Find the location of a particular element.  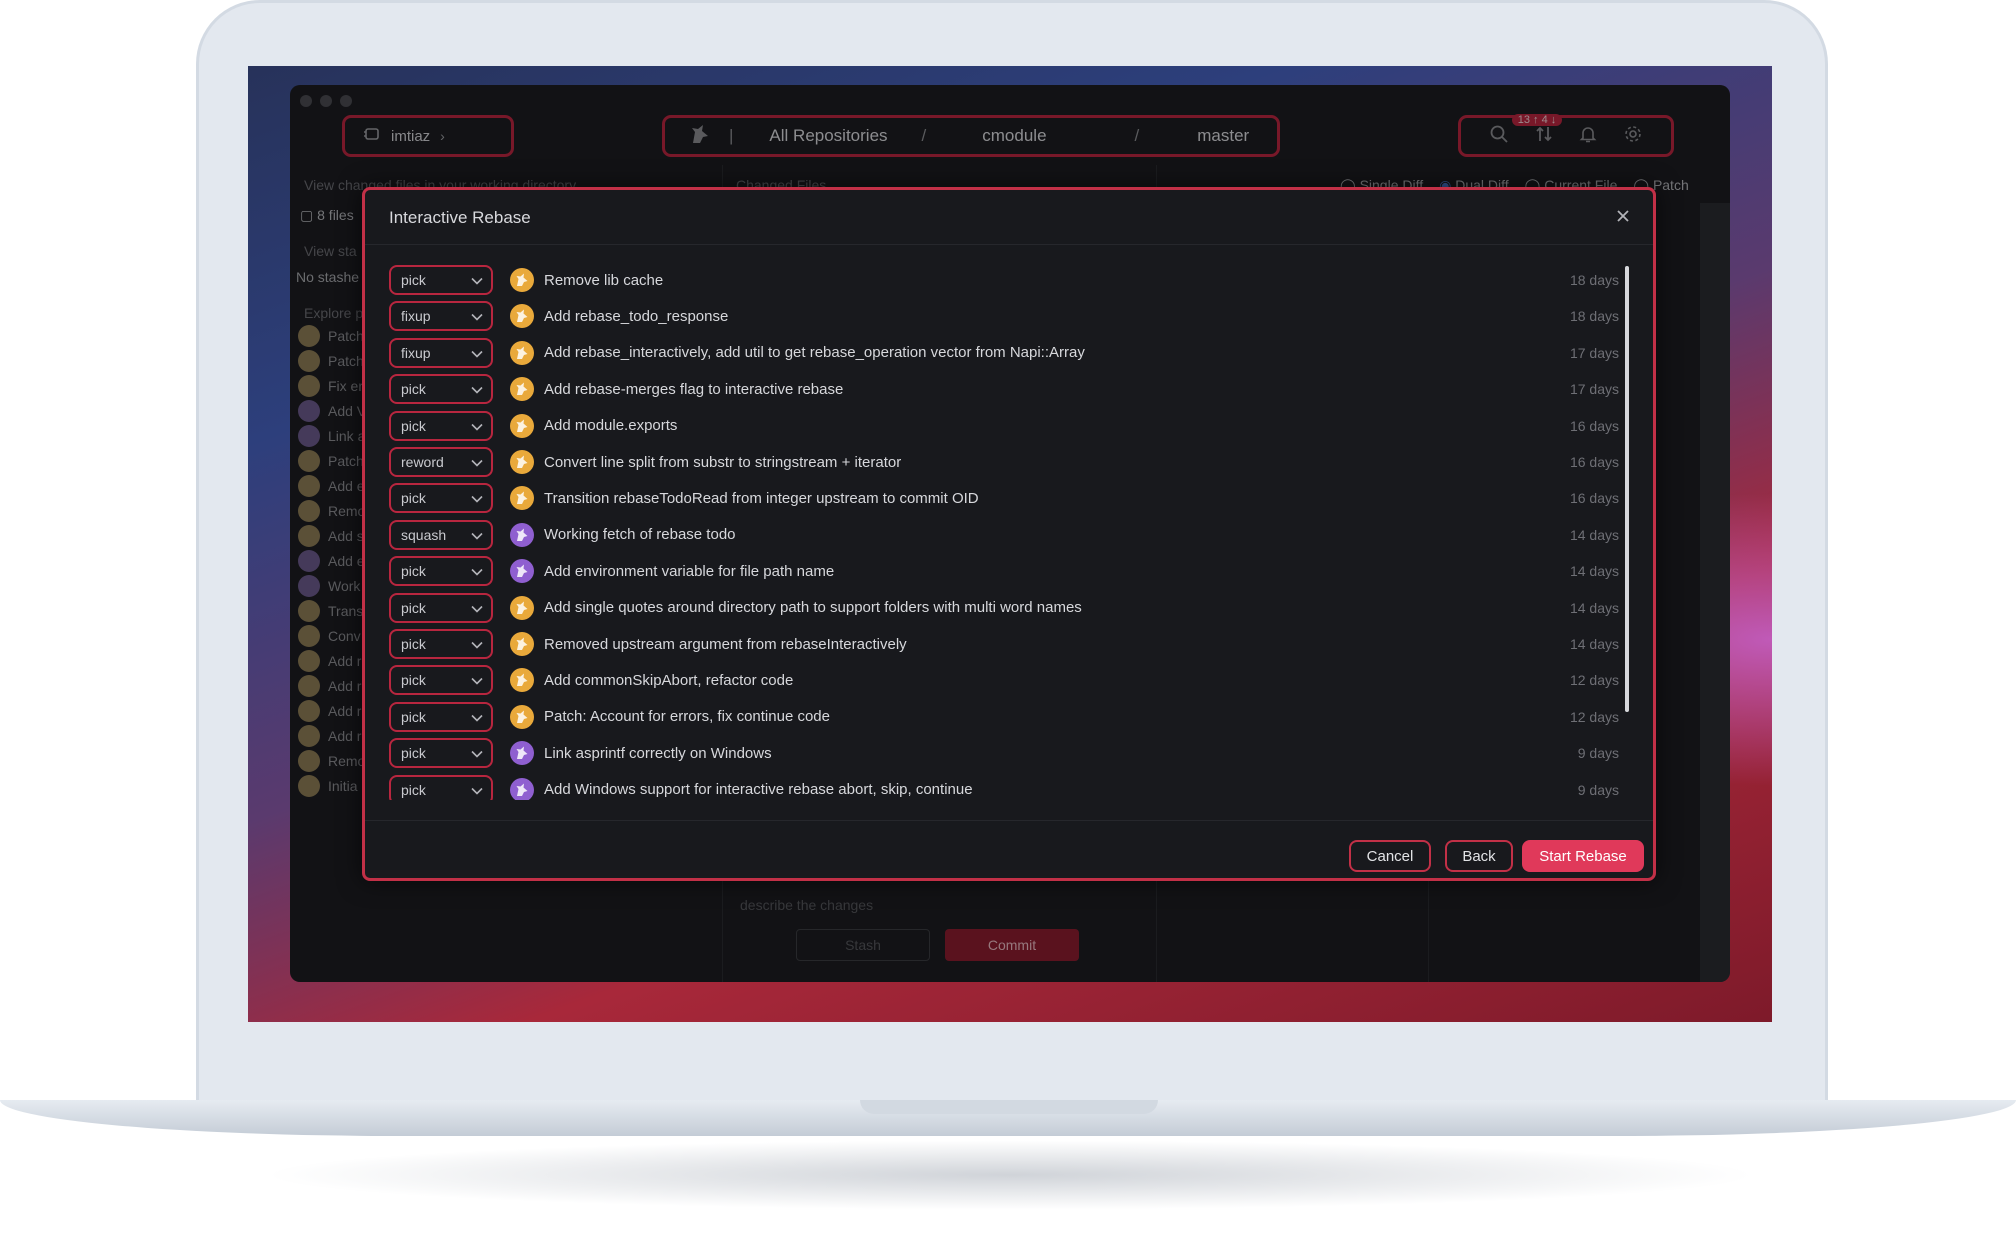

modal-footer-divider is located at coordinates (1009, 820).